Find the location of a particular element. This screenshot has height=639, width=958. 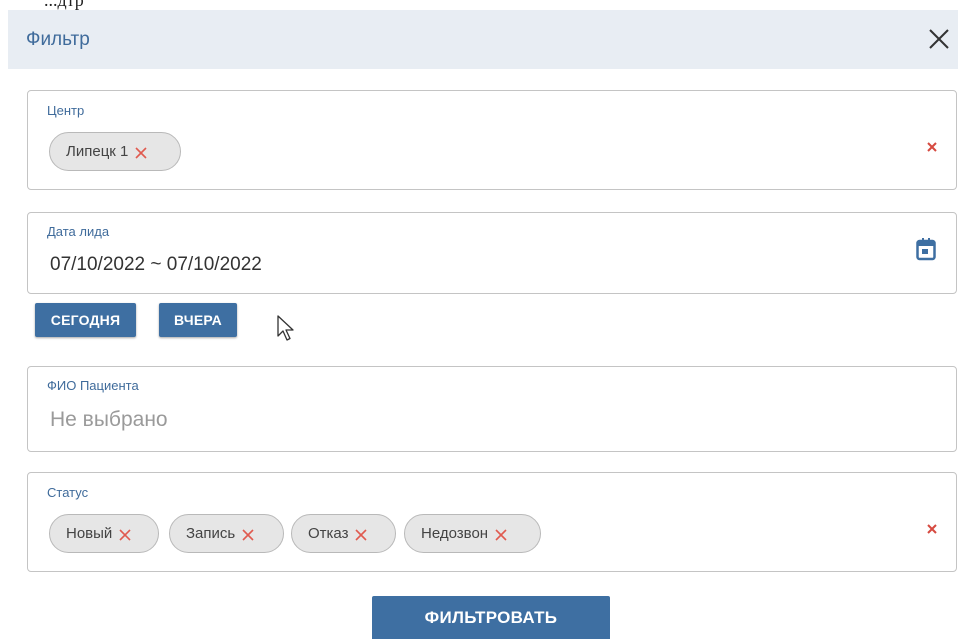

patient-name-field: ФИО Пациента Не выбрано is located at coordinates (492, 409).